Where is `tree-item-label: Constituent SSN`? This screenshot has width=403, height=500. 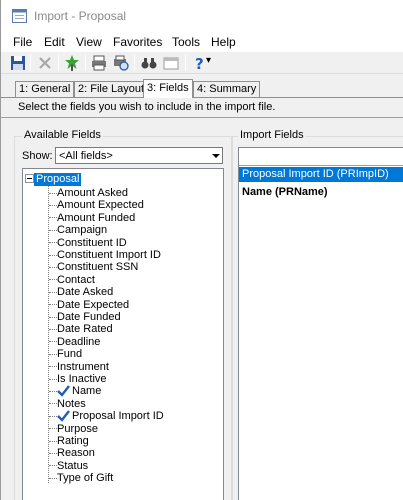 tree-item-label: Constituent SSN is located at coordinates (98, 267).